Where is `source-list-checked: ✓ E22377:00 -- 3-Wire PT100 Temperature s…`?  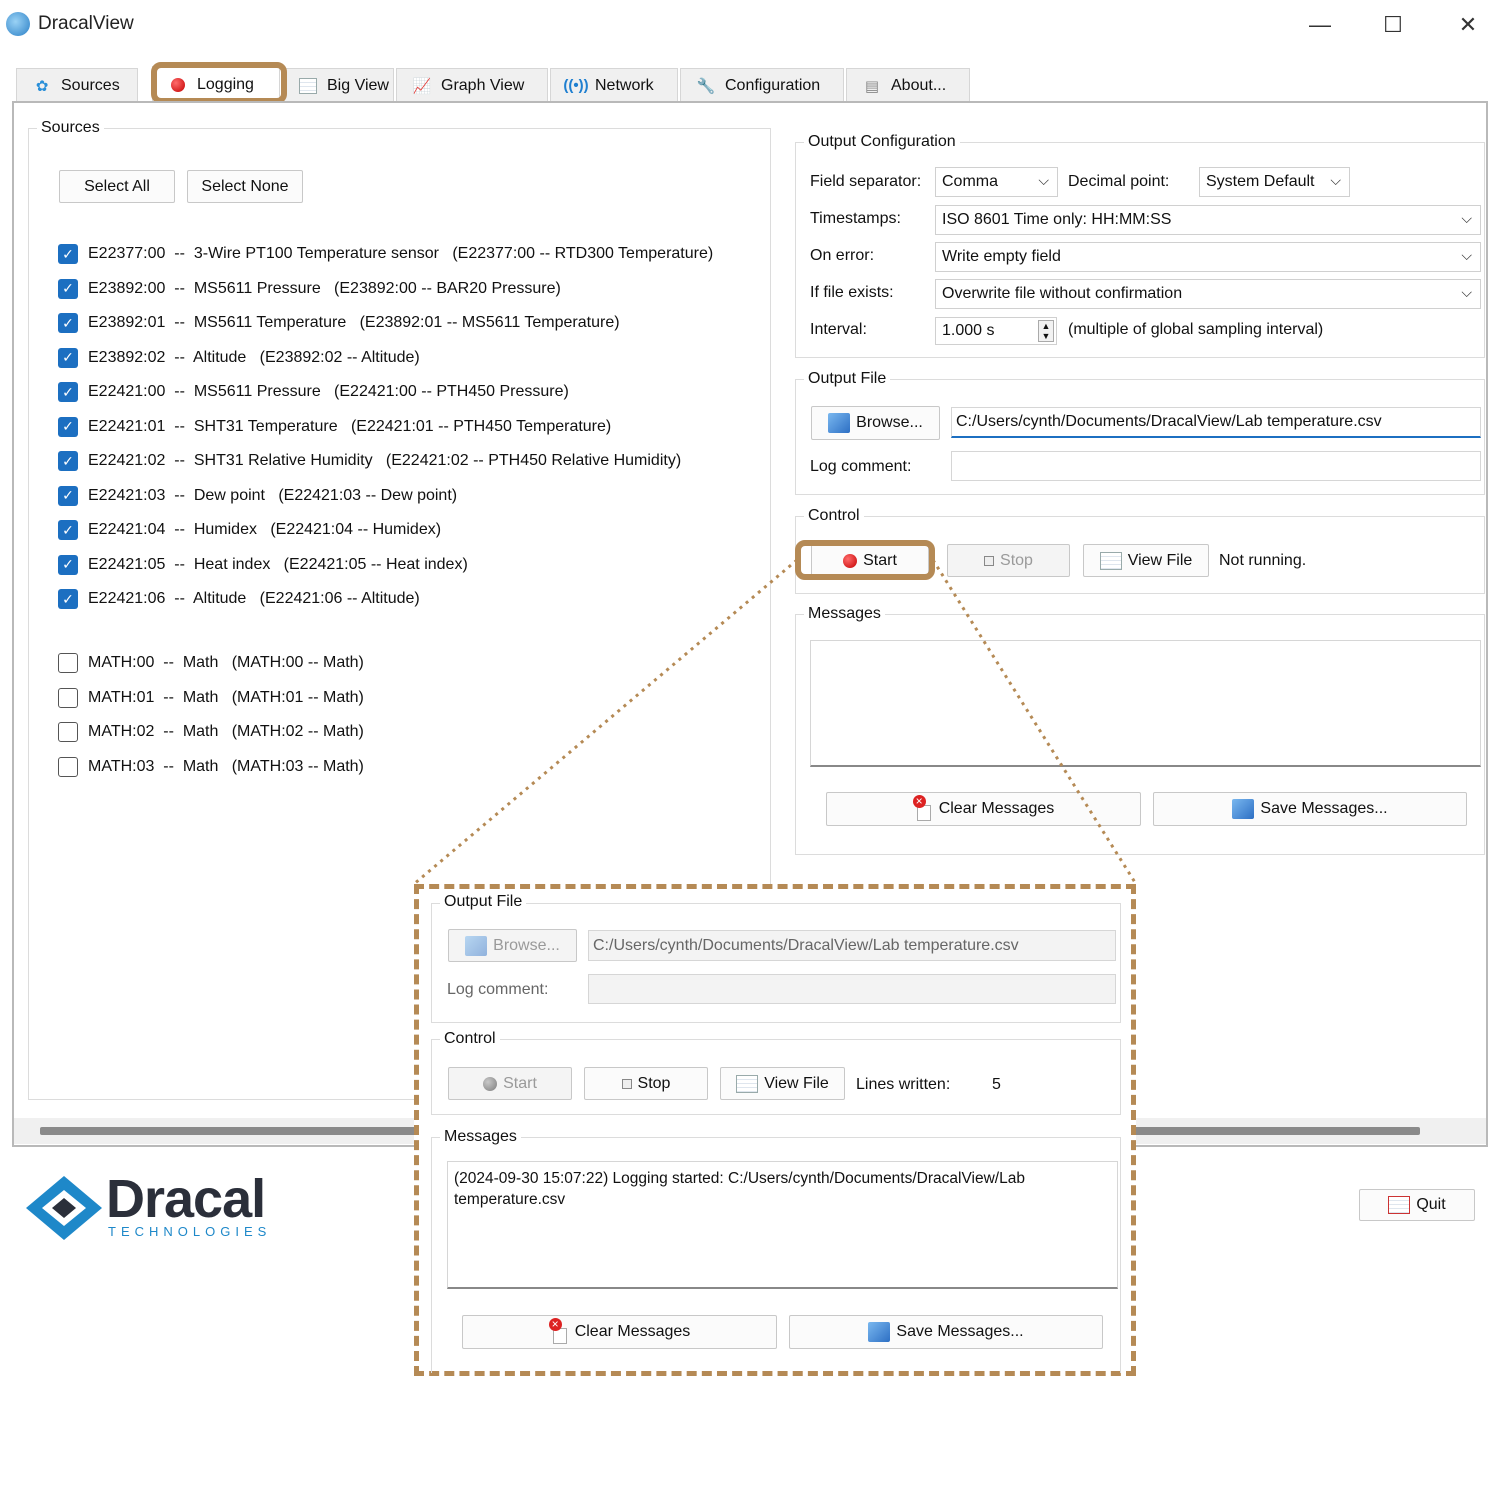
source-list-checked: ✓ E22377:00 -- 3-Wire PT100 Temperature s… is located at coordinates (385, 426).